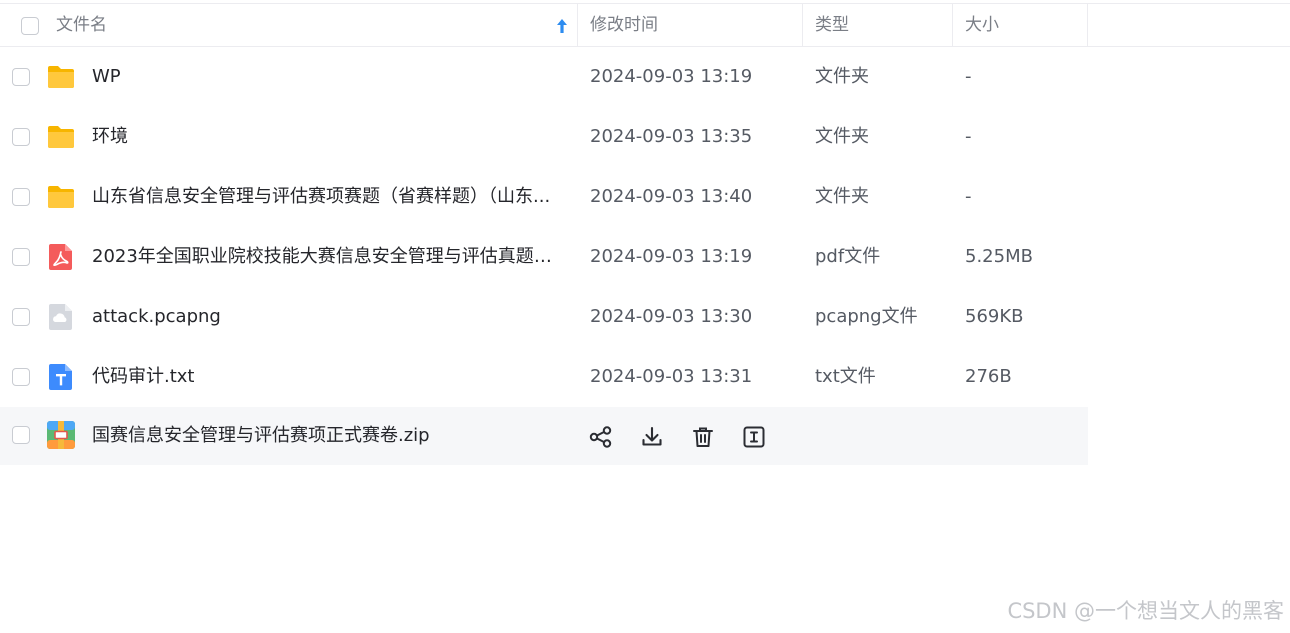 This screenshot has width=1290, height=633. Describe the element at coordinates (601, 437) in the screenshot. I see `share-icon` at that location.